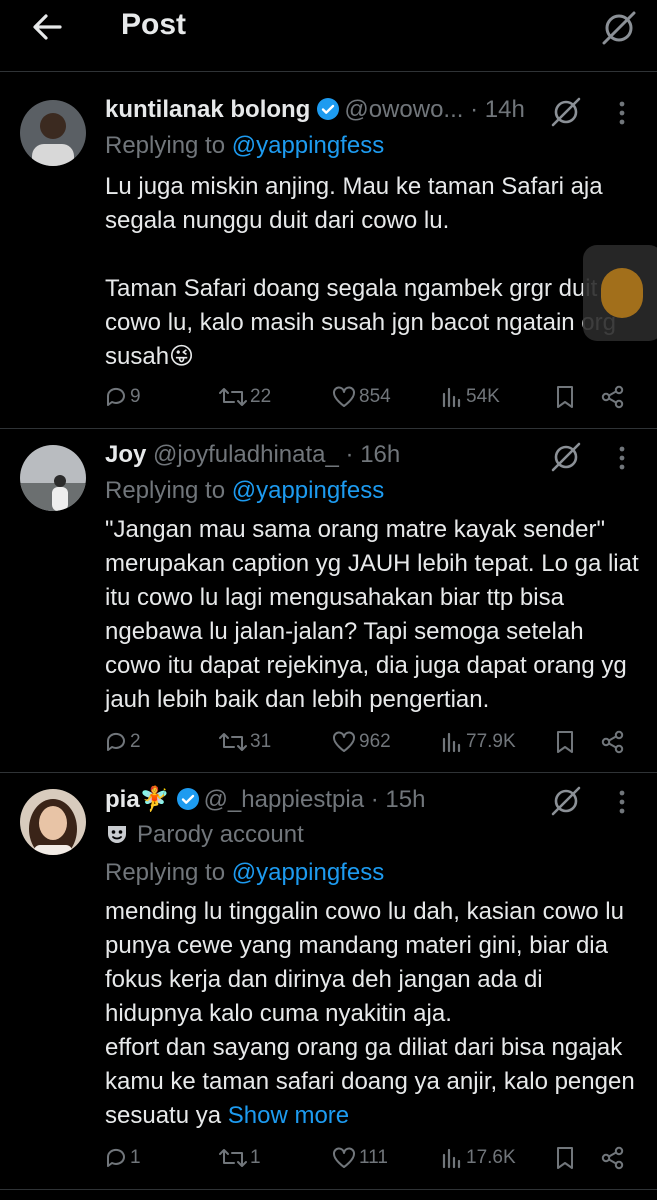 The image size is (657, 1200). I want to click on like-button: 854, so click(361, 397).